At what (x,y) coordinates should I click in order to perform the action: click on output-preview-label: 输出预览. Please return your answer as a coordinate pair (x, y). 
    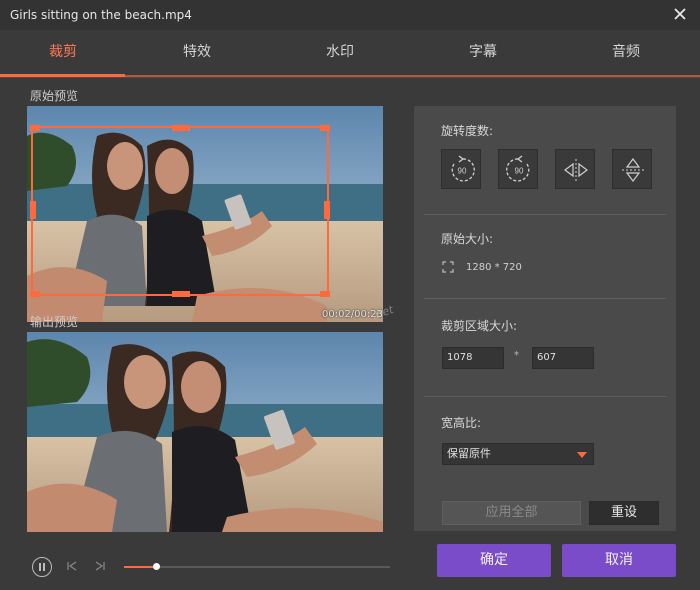
    Looking at the image, I should click on (54, 322).